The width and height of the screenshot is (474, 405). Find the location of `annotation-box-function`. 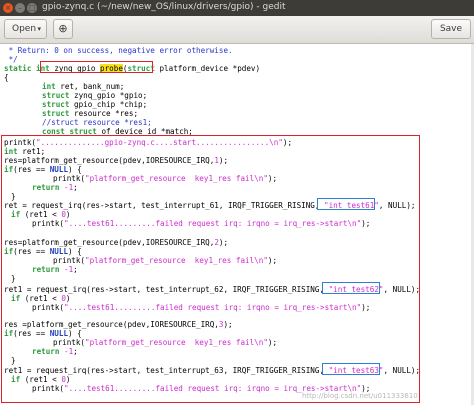

annotation-box-function is located at coordinates (96, 67).